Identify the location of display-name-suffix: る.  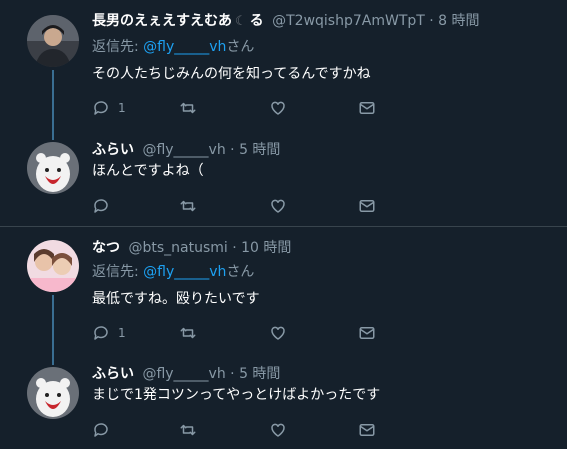
(256, 21).